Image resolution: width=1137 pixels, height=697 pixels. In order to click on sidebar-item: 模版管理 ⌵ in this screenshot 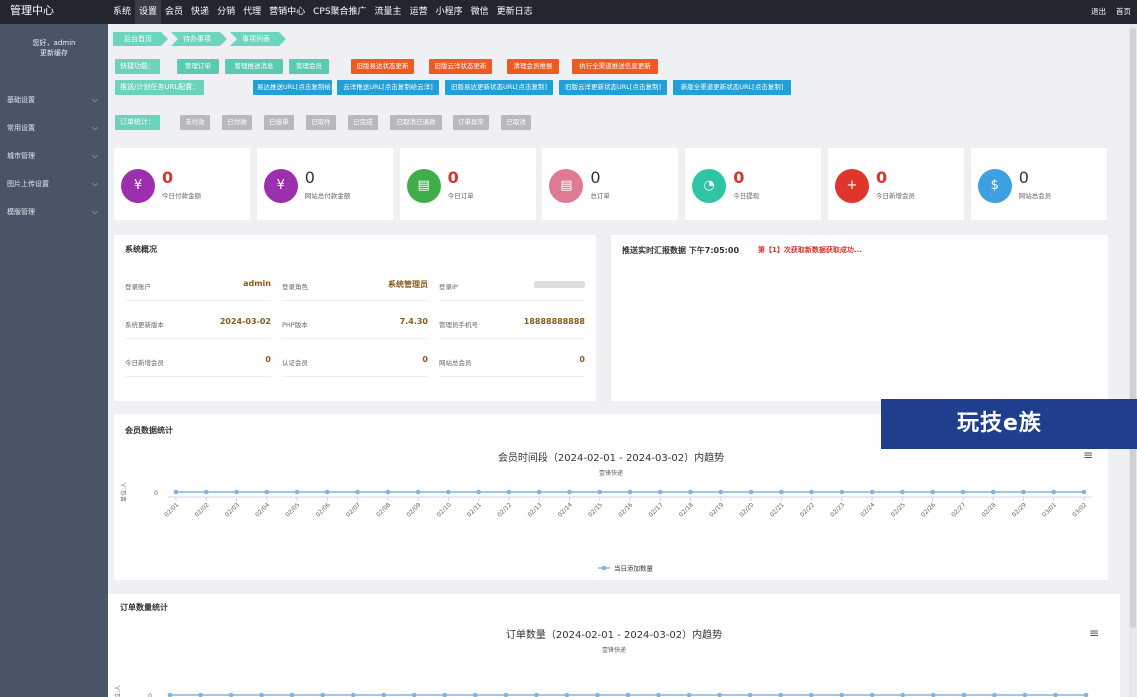, I will do `click(54, 212)`.